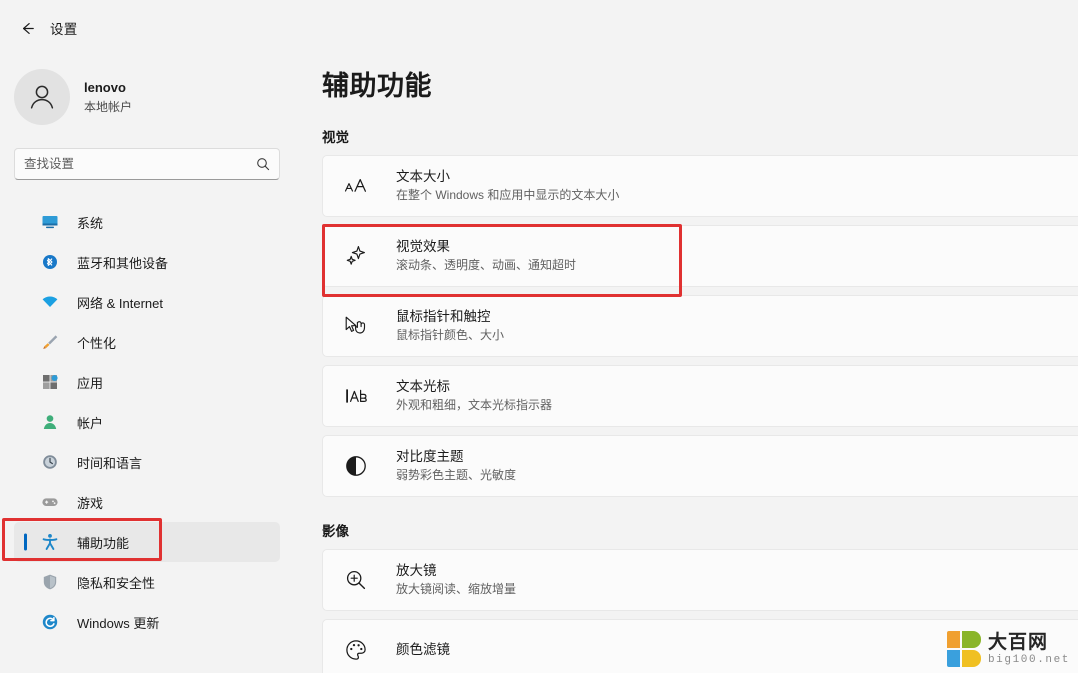 The image size is (1078, 673). I want to click on magnifier-plus-icon, so click(356, 580).